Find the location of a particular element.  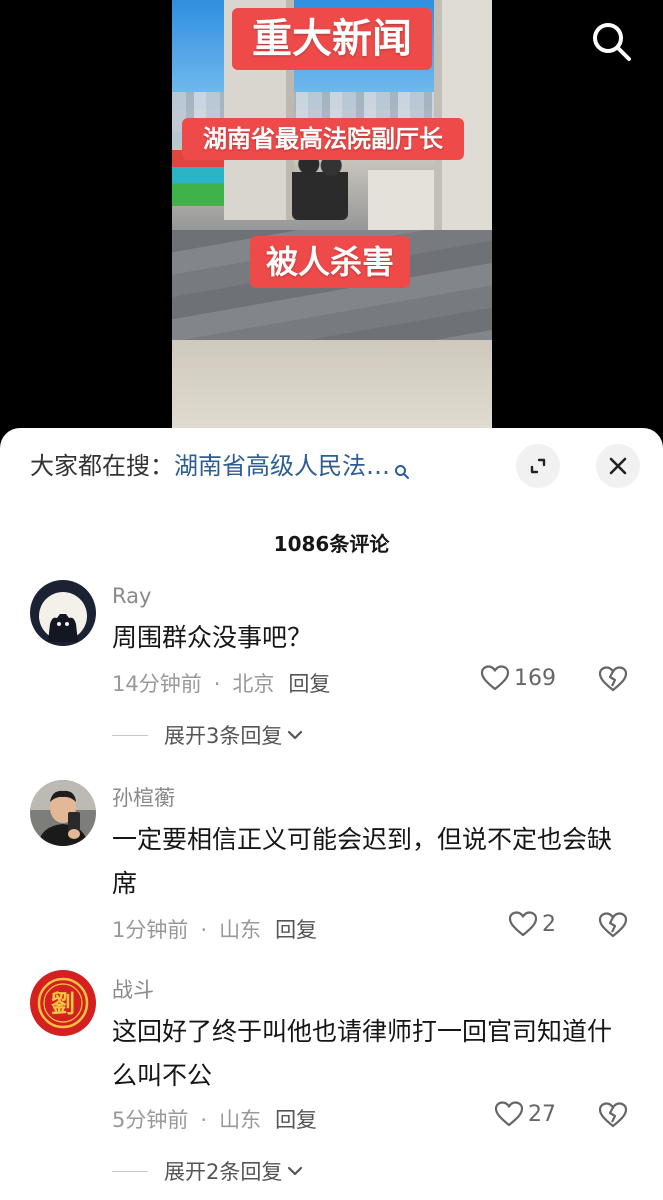

comment-text: 周围群众没事吧？ is located at coordinates (212, 637).